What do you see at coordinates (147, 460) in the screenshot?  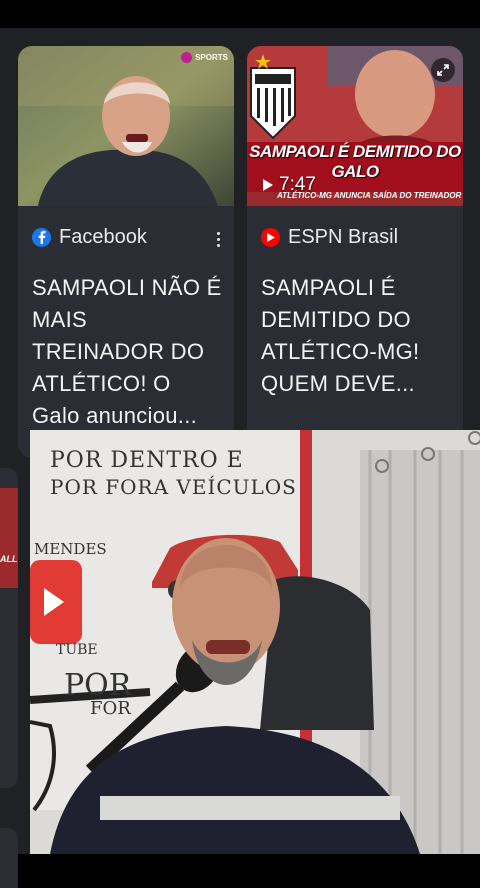 I see `sign-line-1: POR DENTRO E` at bounding box center [147, 460].